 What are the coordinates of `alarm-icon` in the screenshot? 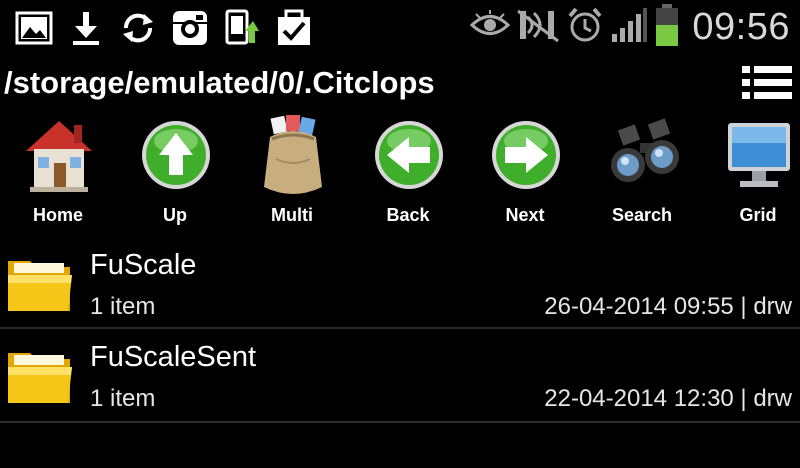 It's located at (585, 27).